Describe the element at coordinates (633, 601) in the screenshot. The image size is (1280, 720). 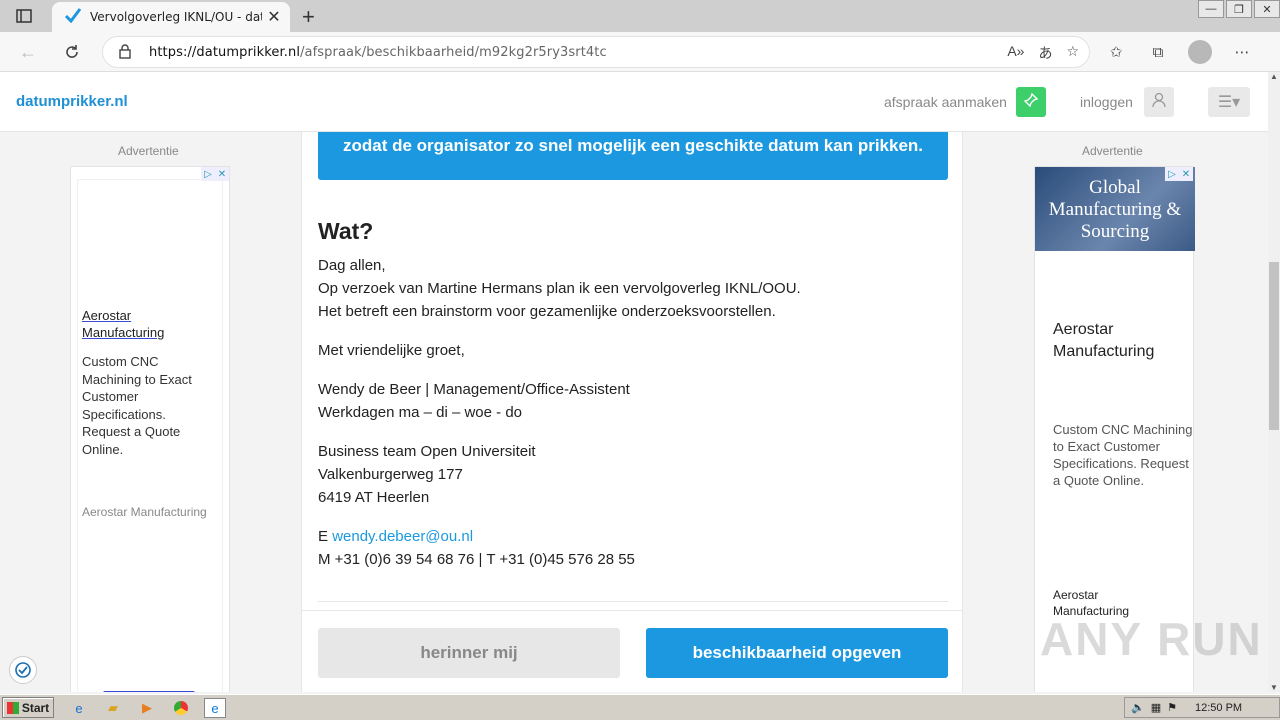
I see `divider` at that location.